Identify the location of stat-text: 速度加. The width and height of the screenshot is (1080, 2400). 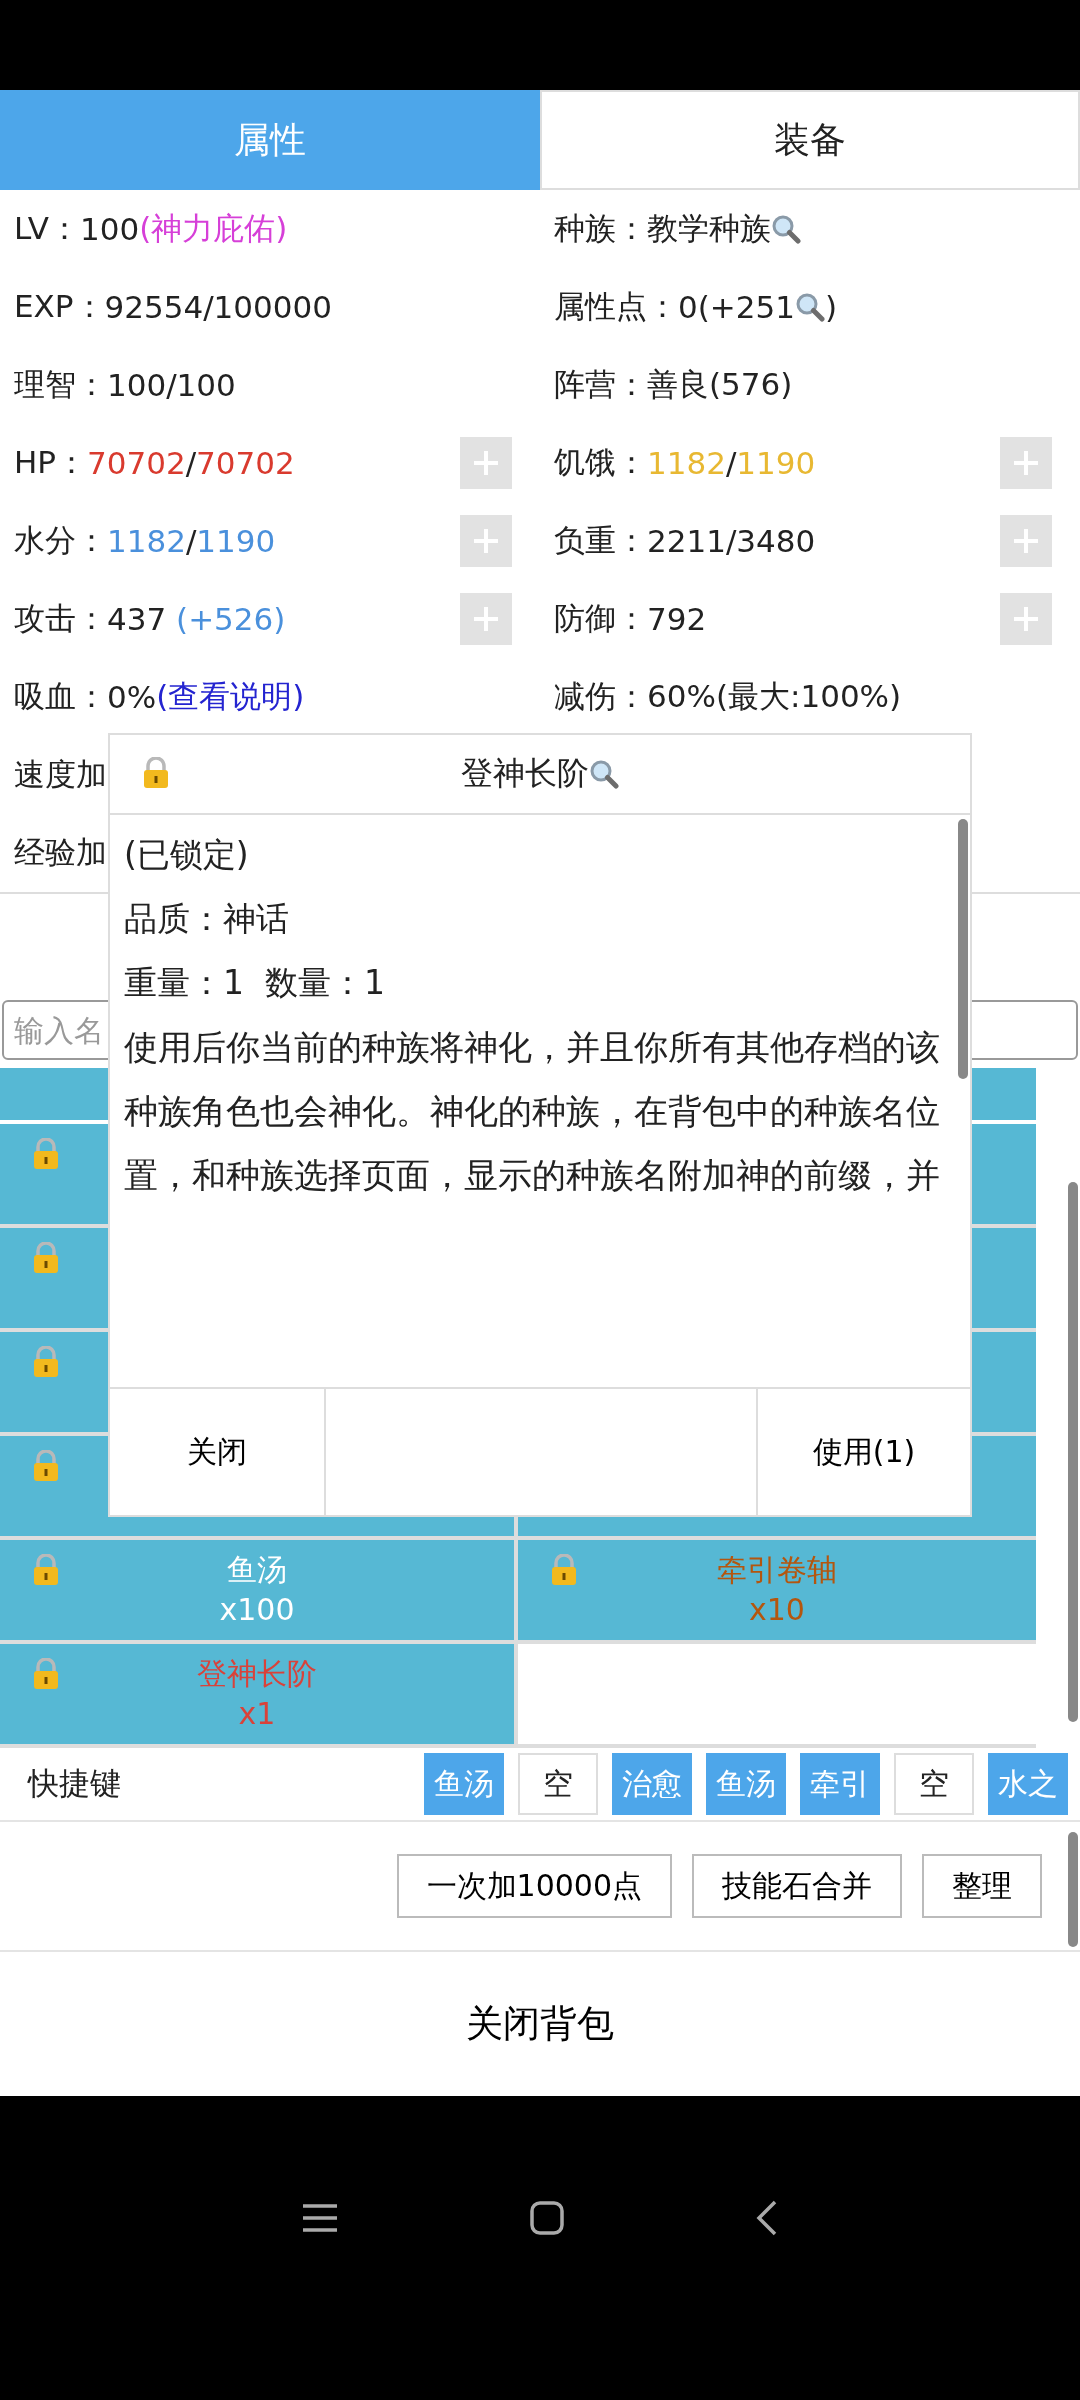
(60, 774).